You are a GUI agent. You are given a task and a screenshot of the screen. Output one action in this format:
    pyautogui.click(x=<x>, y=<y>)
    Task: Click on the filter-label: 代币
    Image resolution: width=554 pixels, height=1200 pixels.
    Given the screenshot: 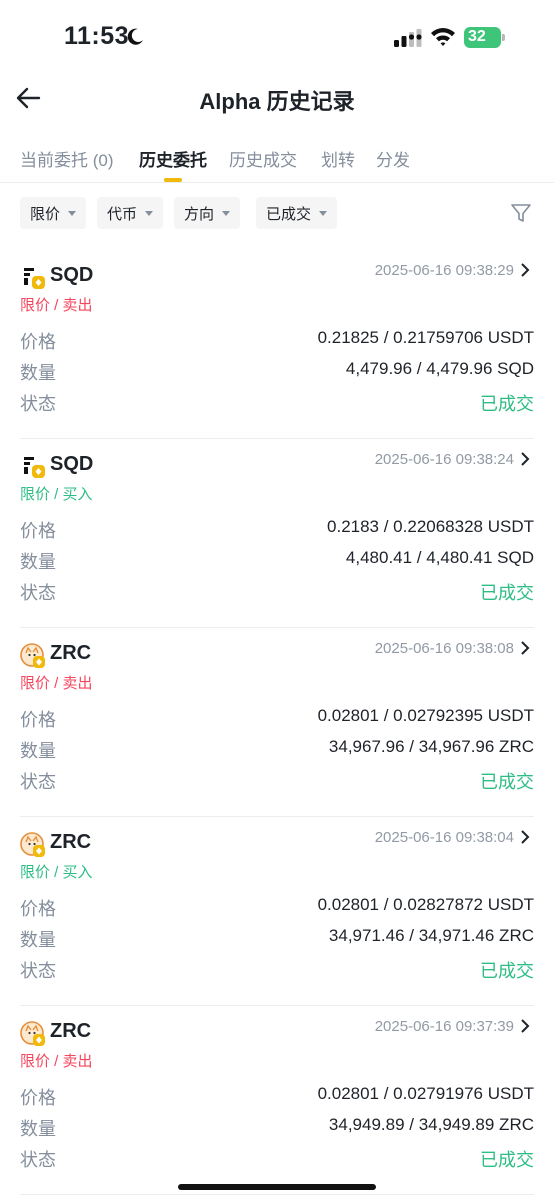 What is the action you would take?
    pyautogui.click(x=122, y=214)
    